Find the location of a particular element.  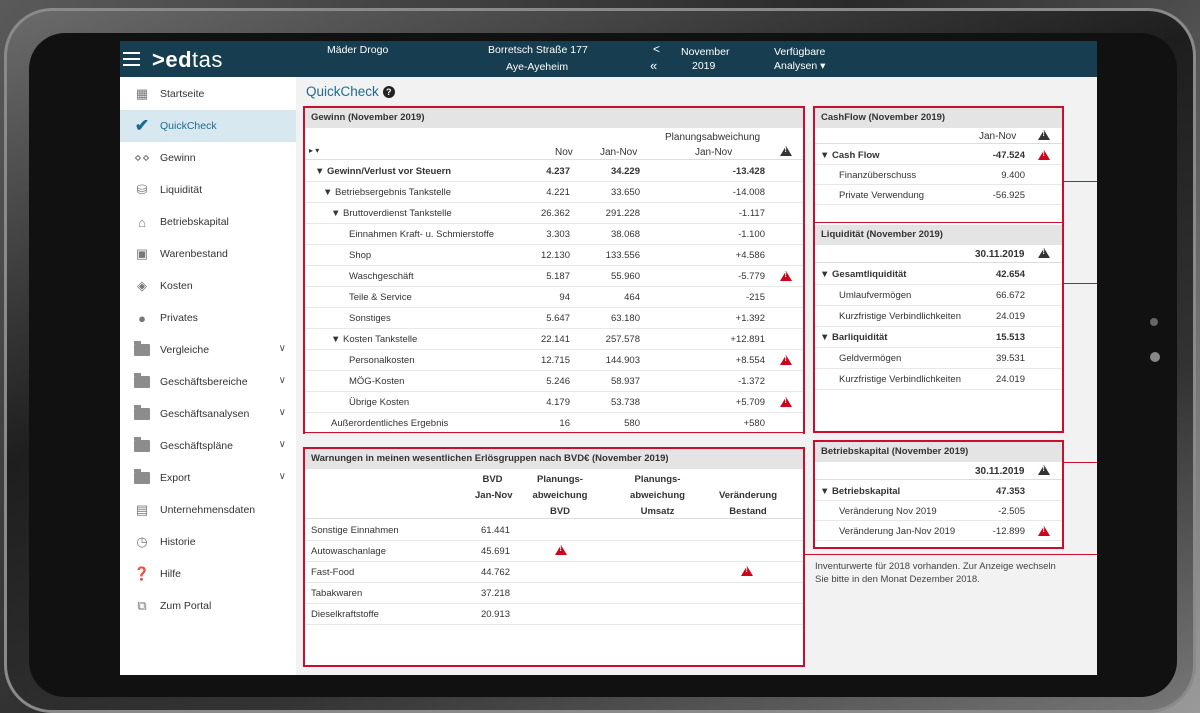

sidebar-item-gewinn: ⋄⋄ Gewinn is located at coordinates (208, 158).